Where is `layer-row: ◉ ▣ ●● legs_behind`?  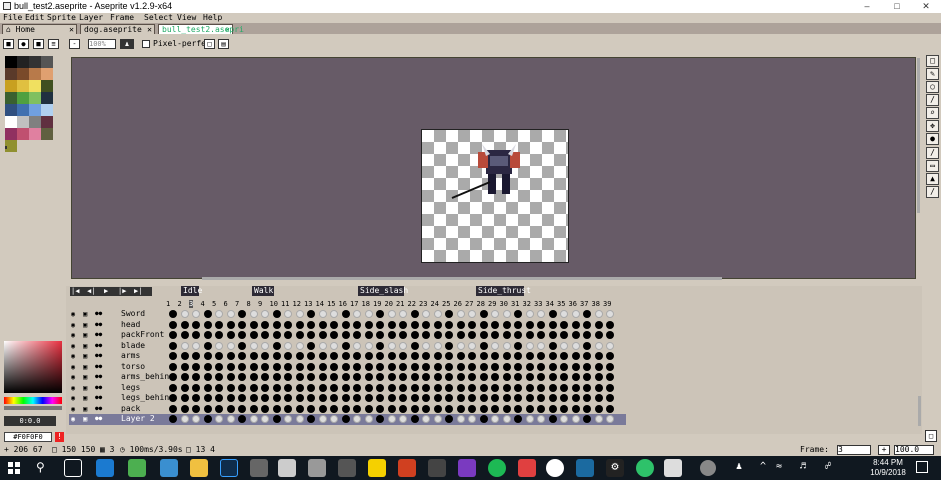 layer-row: ◉ ▣ ●● legs_behind is located at coordinates (341, 398).